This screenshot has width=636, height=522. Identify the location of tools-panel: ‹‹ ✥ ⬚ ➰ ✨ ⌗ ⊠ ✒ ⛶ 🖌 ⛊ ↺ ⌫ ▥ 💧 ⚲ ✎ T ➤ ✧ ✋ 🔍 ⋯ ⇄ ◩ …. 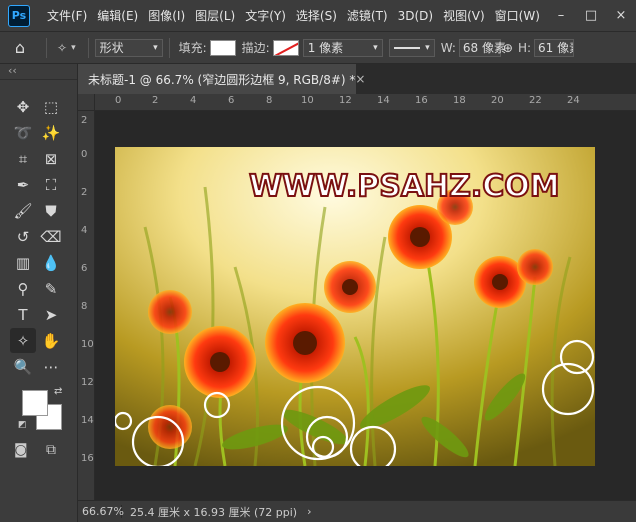
(39, 293).